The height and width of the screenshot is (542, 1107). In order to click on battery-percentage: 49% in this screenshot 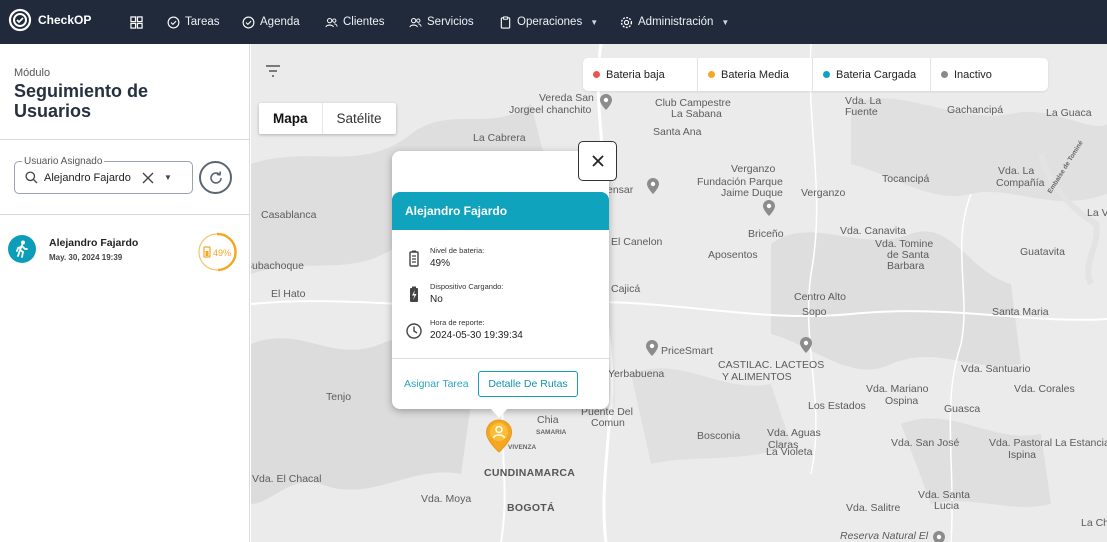, I will do `click(222, 253)`.